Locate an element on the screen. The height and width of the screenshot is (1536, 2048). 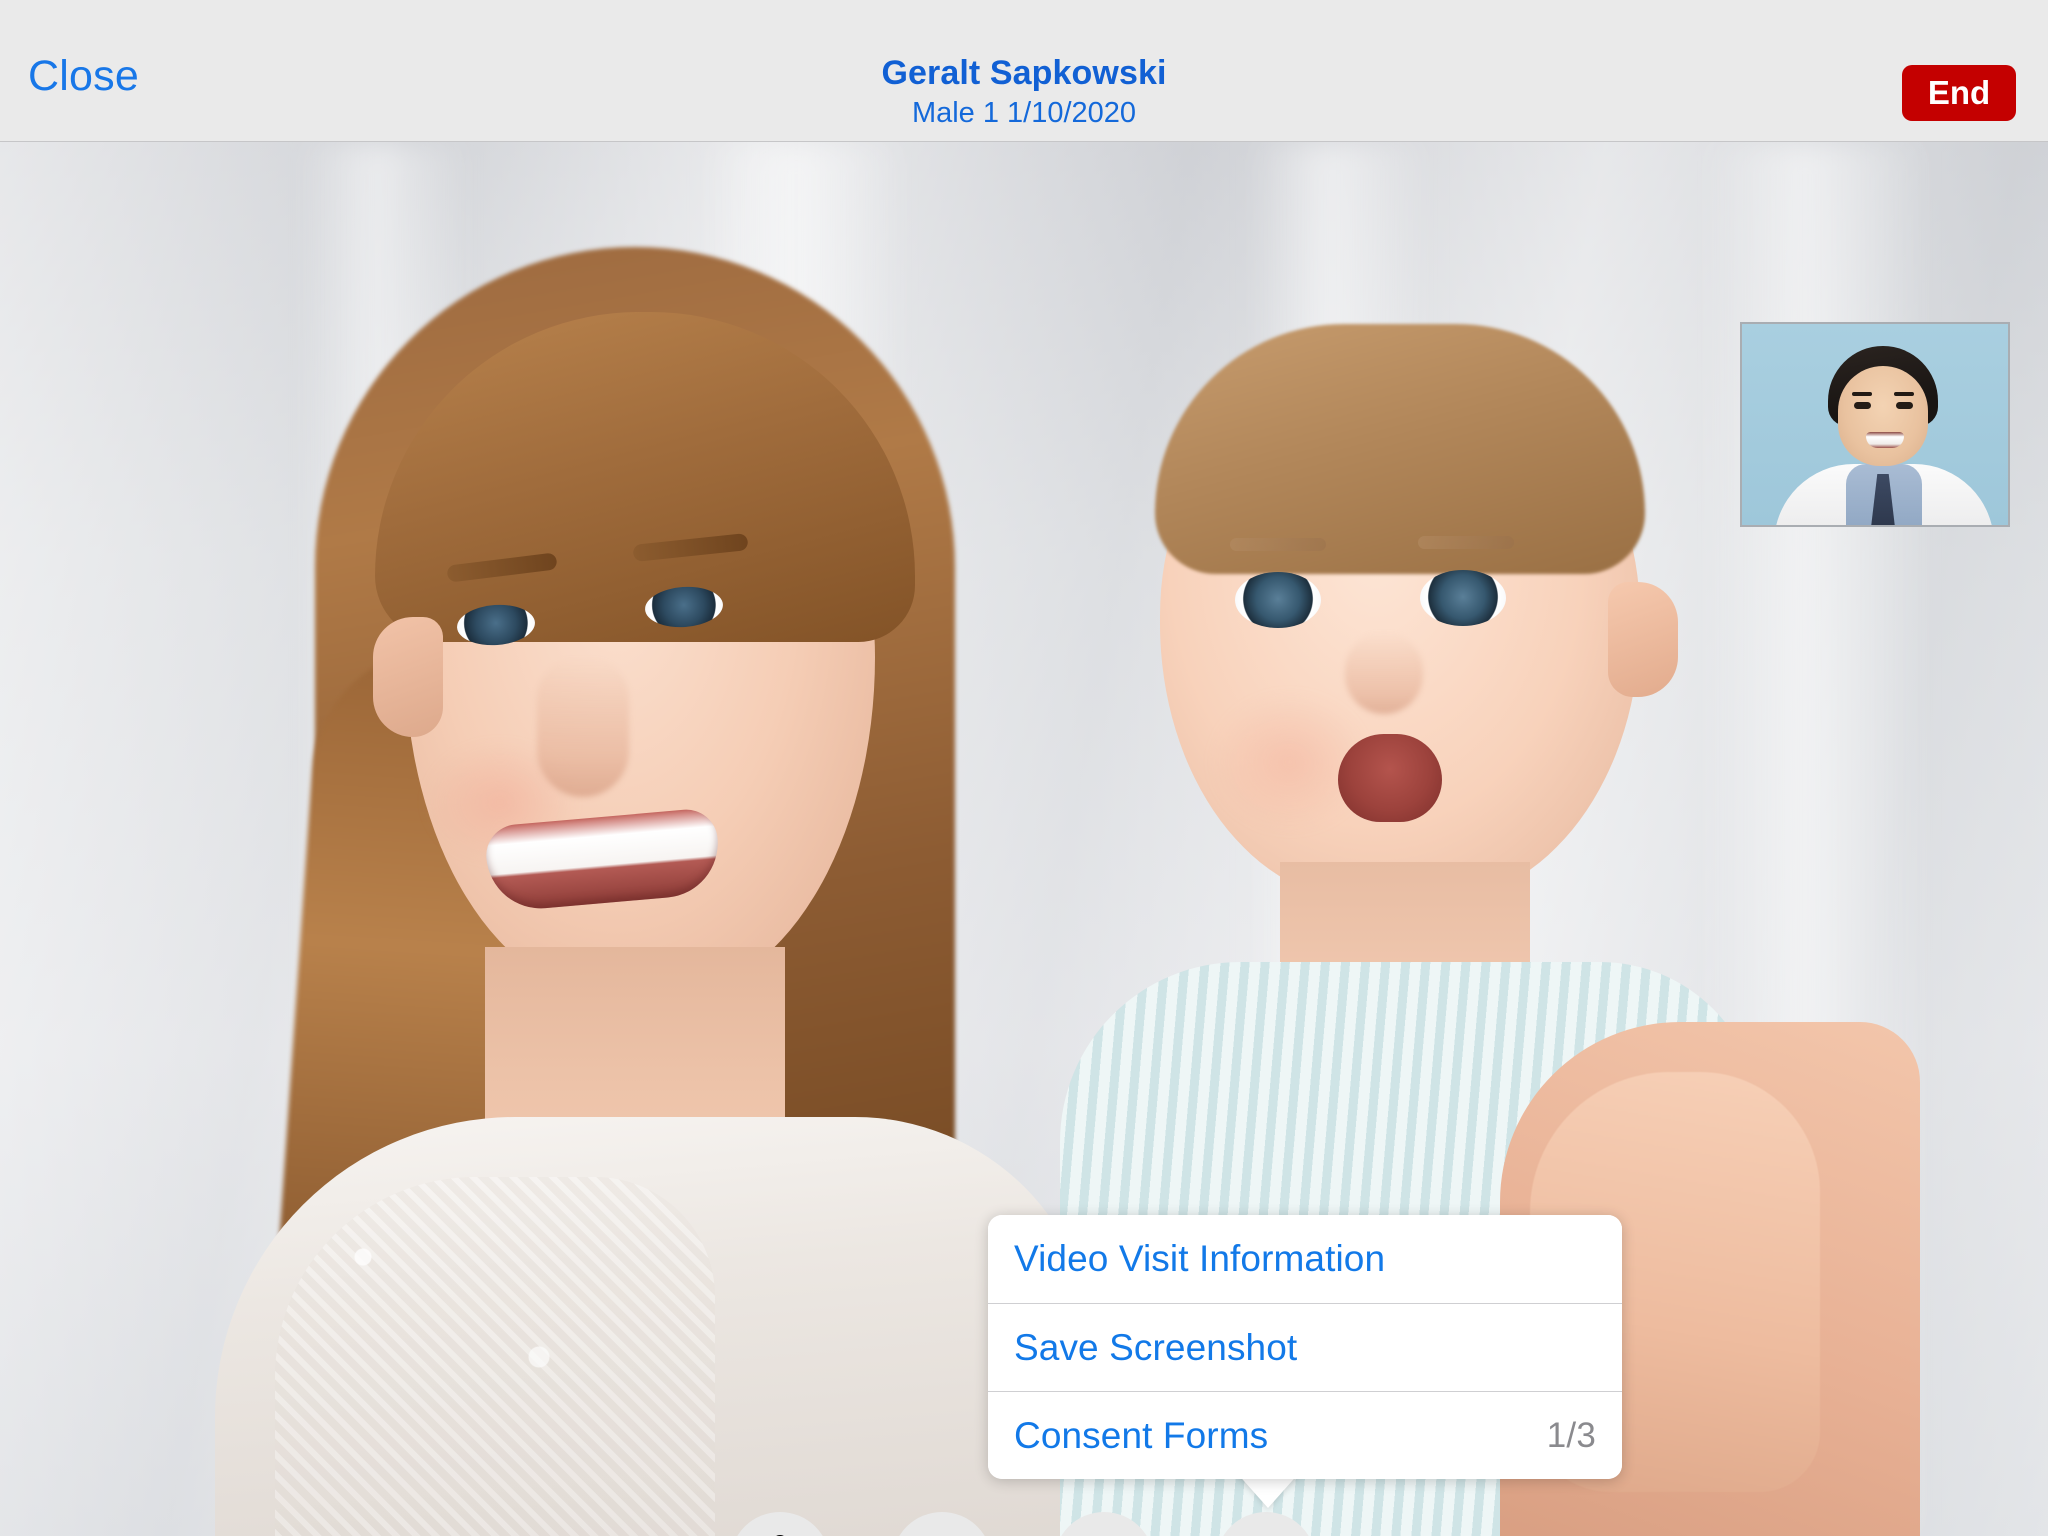
page-title: Geralt Sapkowski is located at coordinates (1024, 73).